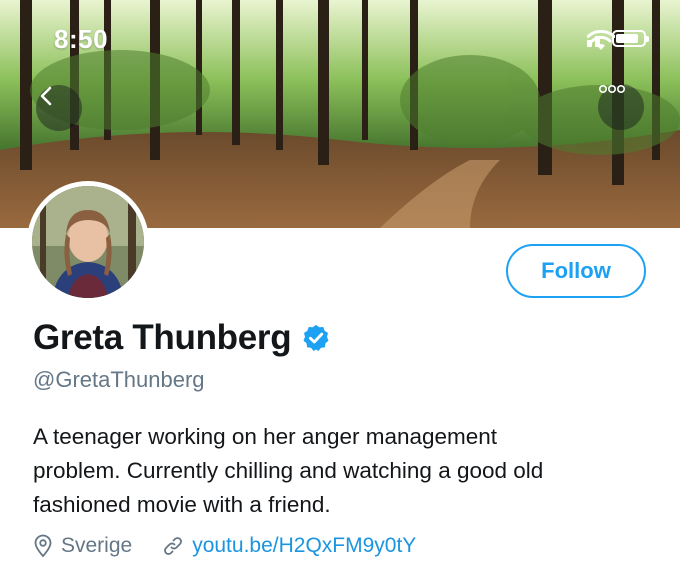 The width and height of the screenshot is (680, 571). I want to click on back-button, so click(59, 108).